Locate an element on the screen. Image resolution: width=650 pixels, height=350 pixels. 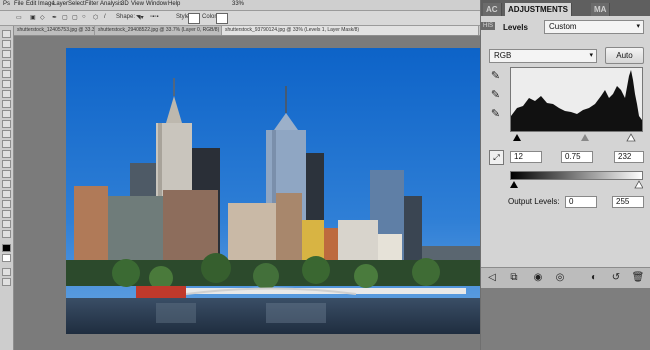
tool-preset-icon: ▭ is located at coordinates (19, 17).